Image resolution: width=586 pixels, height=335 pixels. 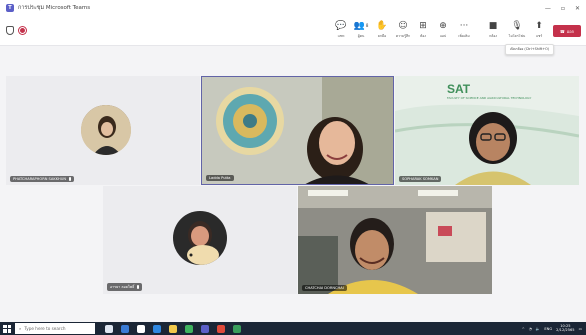 I want to click on smile-icon: ☺, so click(x=403, y=25).